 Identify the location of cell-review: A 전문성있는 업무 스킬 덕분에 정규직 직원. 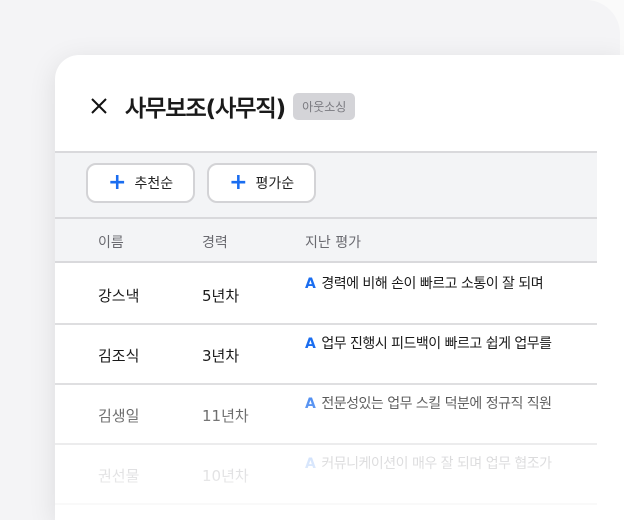
(461, 404).